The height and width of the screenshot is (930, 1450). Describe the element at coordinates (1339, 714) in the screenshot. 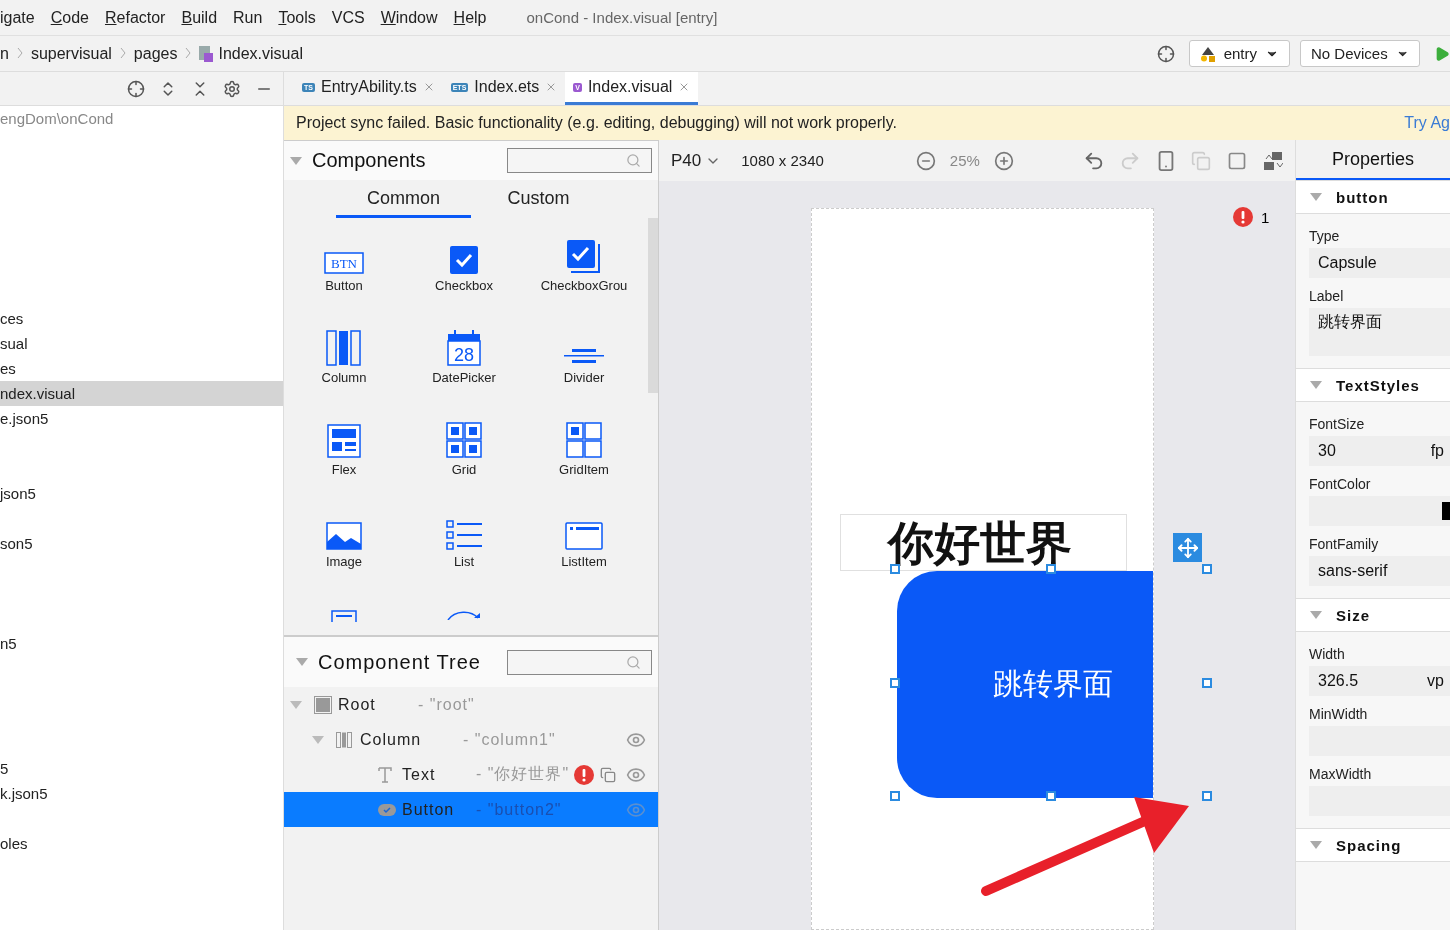

I see `field-label: MinWidth` at that location.